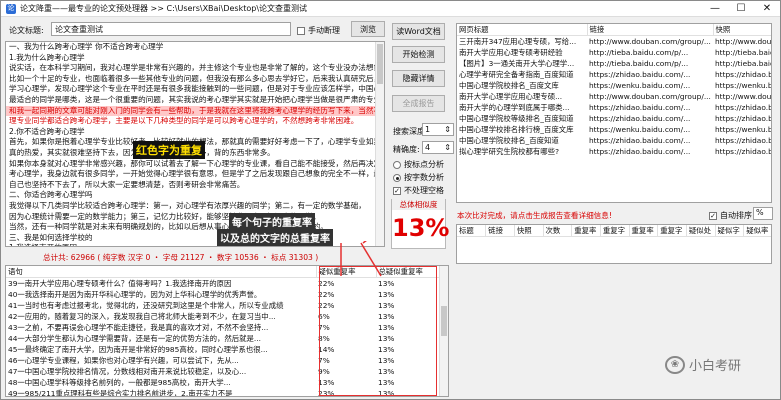 The image size is (781, 400). What do you see at coordinates (301, 30) in the screenshot?
I see `checkbox-box` at bounding box center [301, 30].